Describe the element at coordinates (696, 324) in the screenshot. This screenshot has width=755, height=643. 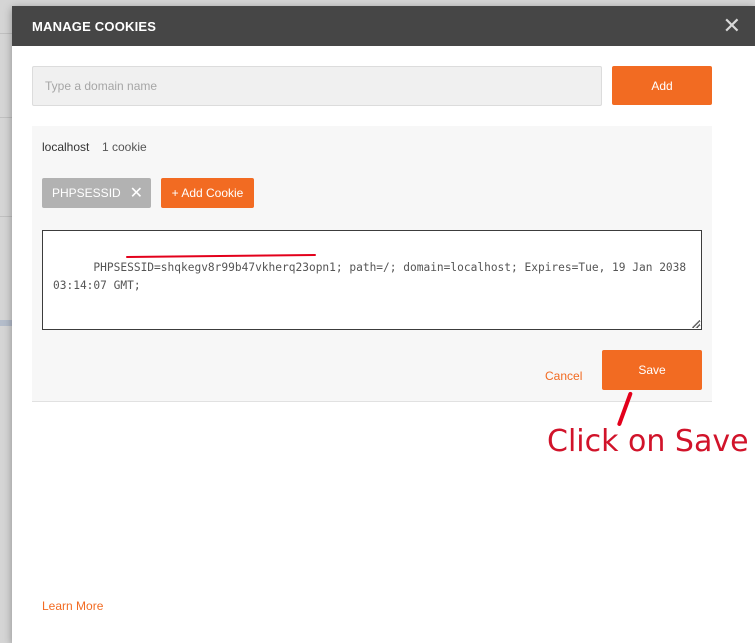
I see `resize-handle-icon` at that location.